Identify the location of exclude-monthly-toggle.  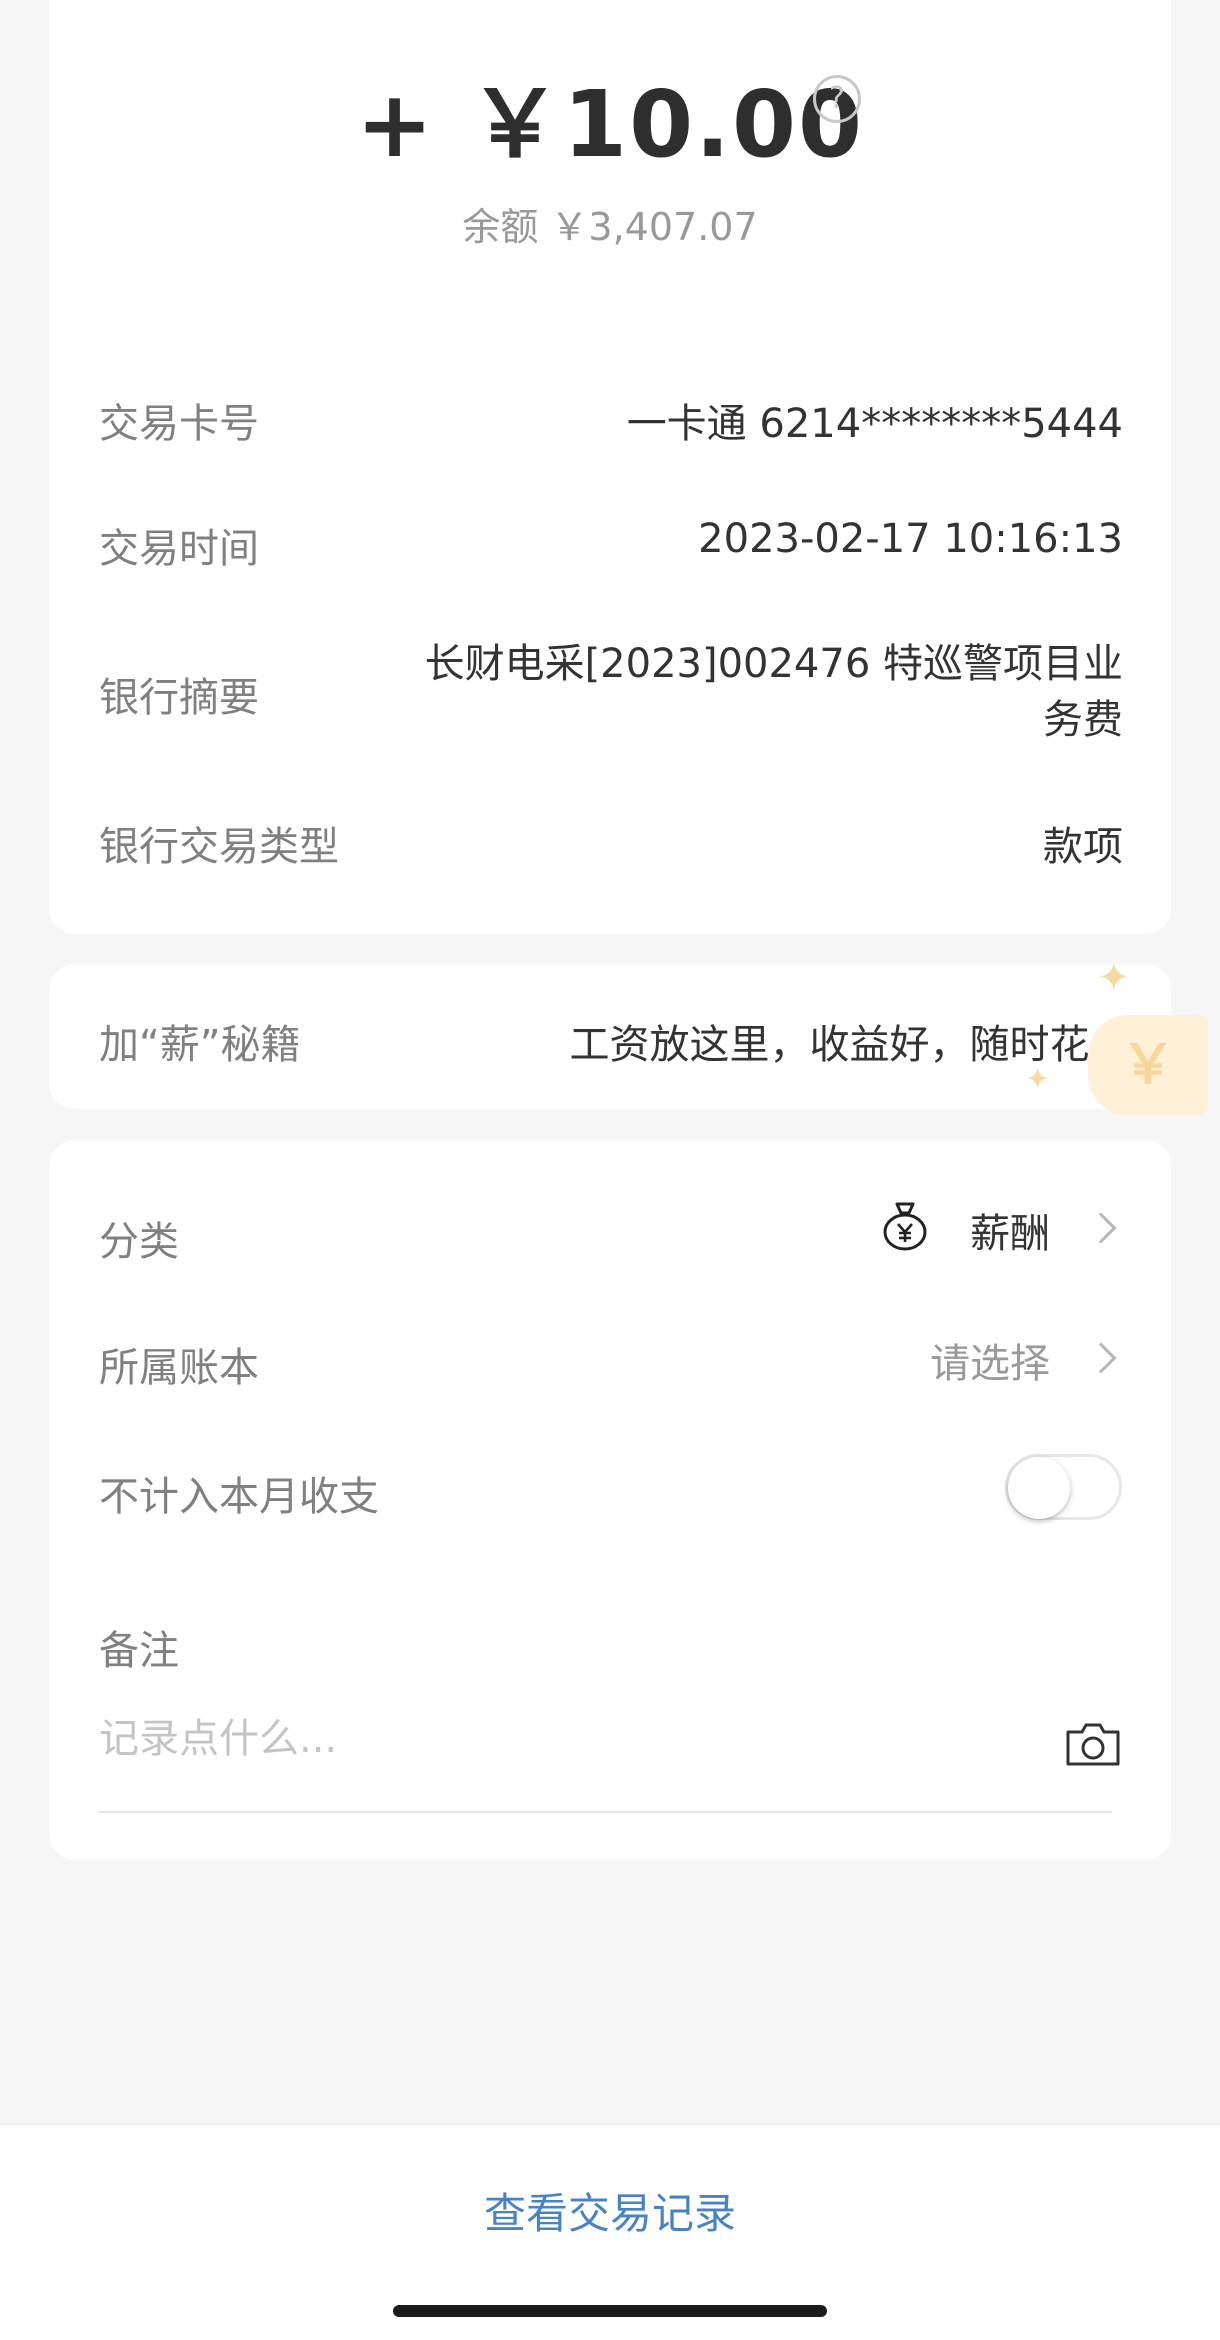
(1063, 1487).